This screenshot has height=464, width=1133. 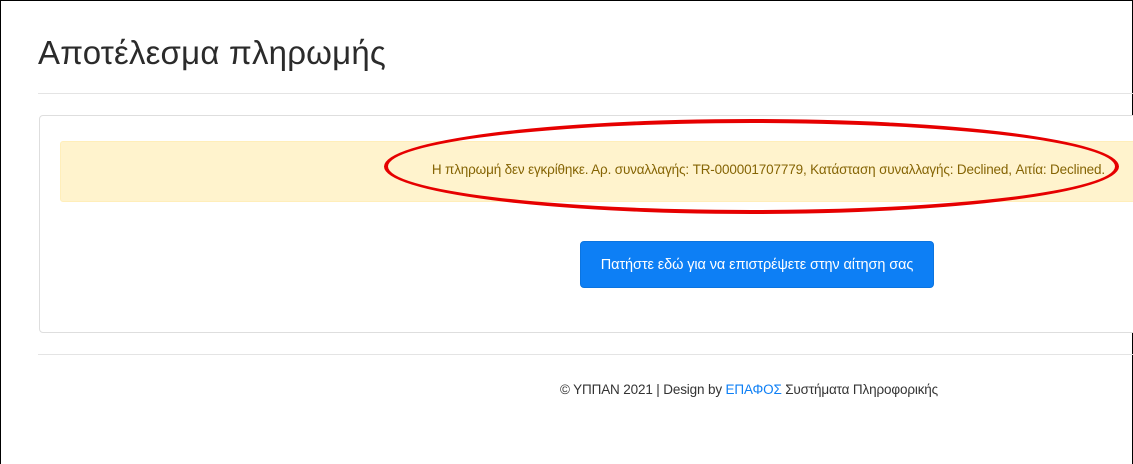 What do you see at coordinates (643, 389) in the screenshot?
I see `footer-copyright: © ΥΠΠΑΝ 2021 | Design by` at bounding box center [643, 389].